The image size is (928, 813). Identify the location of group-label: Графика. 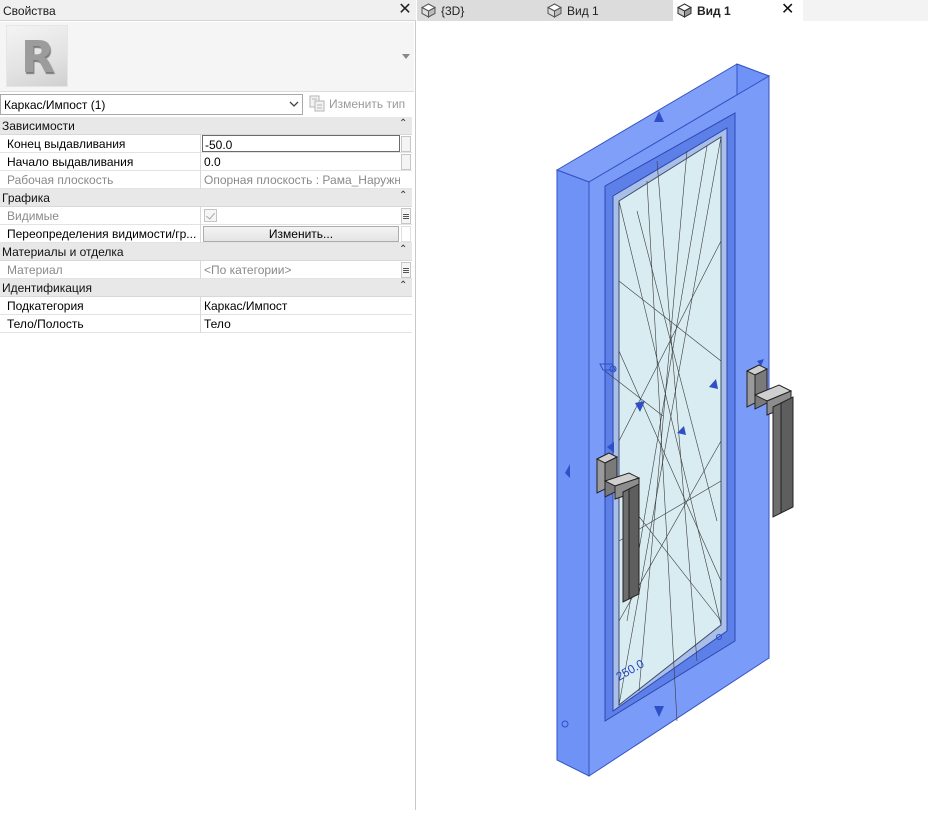
(26, 198).